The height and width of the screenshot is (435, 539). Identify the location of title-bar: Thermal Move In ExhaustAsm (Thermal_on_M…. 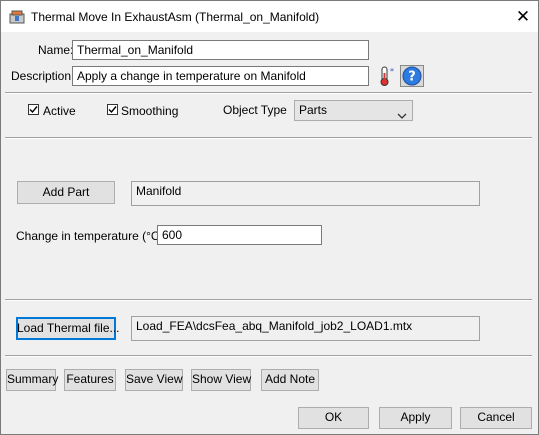
(269, 16).